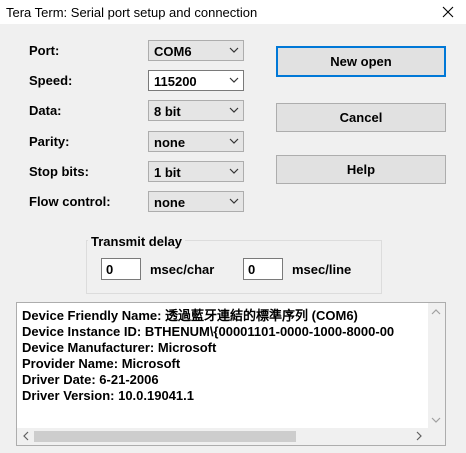  What do you see at coordinates (196, 50) in the screenshot?
I see `port-select: COM6` at bounding box center [196, 50].